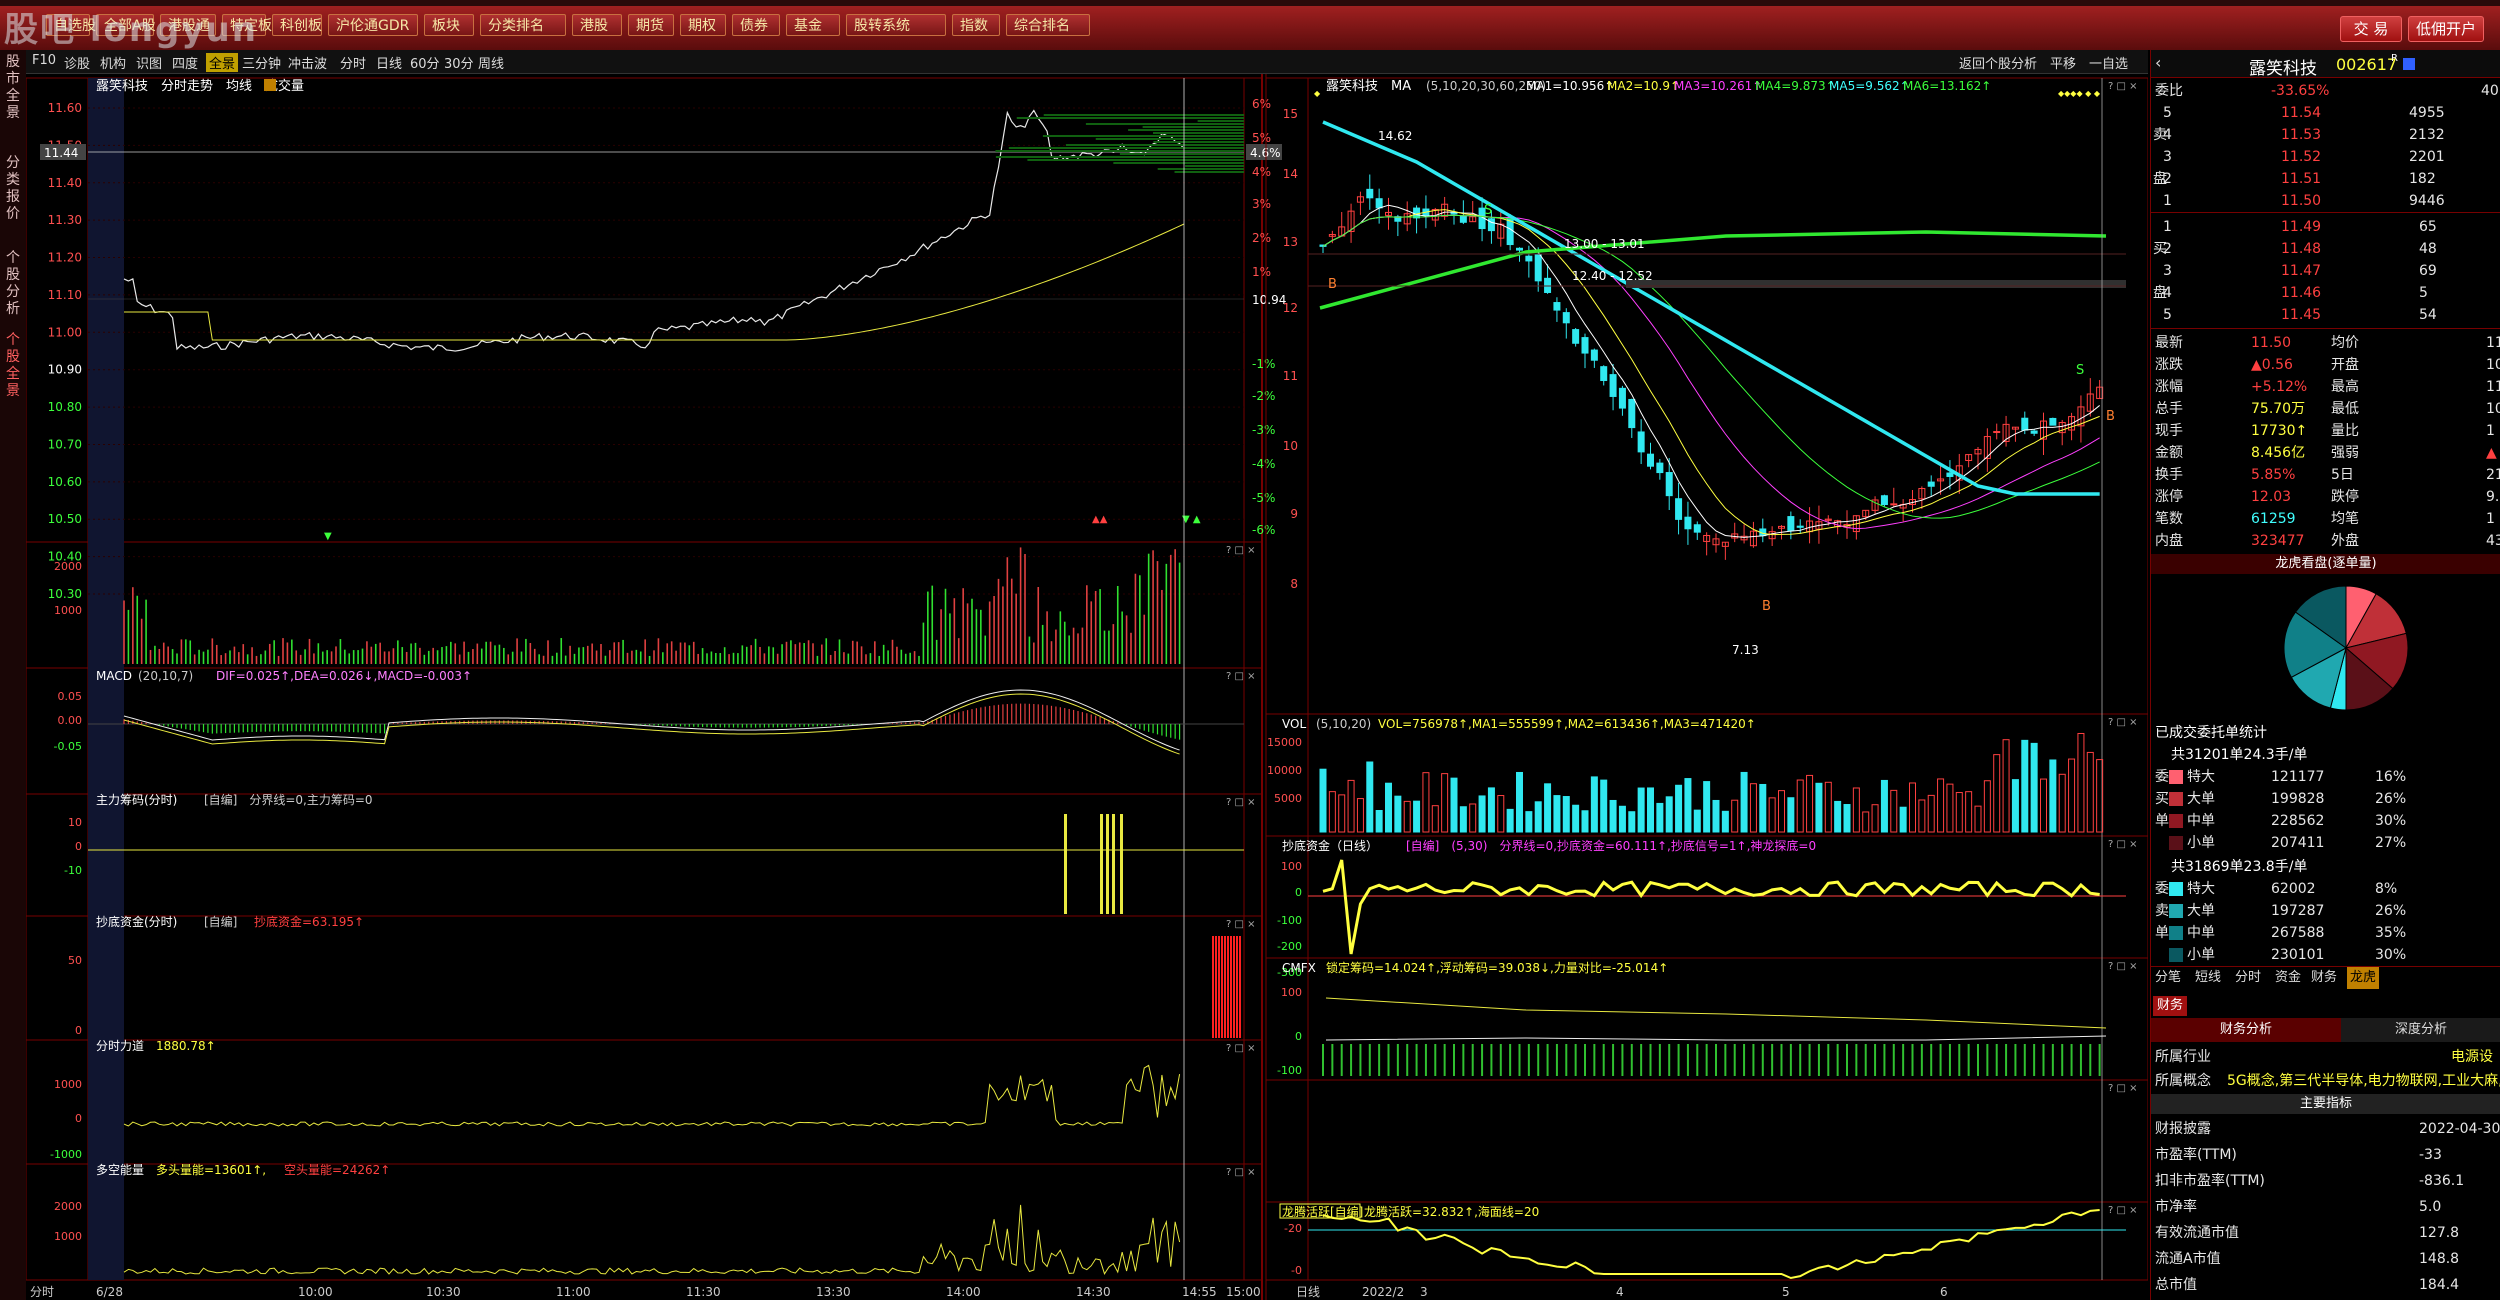 The image size is (2500, 1300). What do you see at coordinates (1048, 25) in the screenshot?
I see `menu-item-15: 综合排名` at bounding box center [1048, 25].